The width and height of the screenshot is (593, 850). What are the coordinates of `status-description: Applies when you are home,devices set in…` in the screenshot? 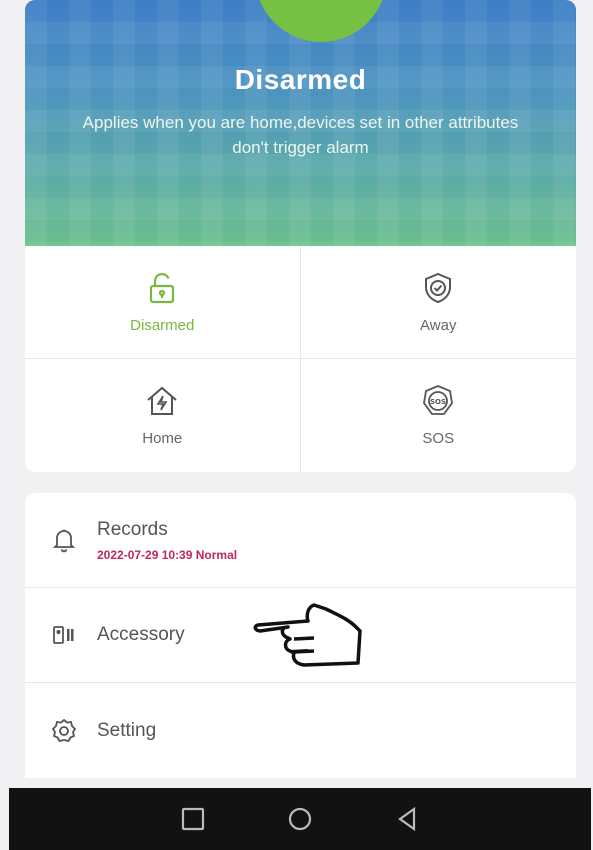 It's located at (300, 135).